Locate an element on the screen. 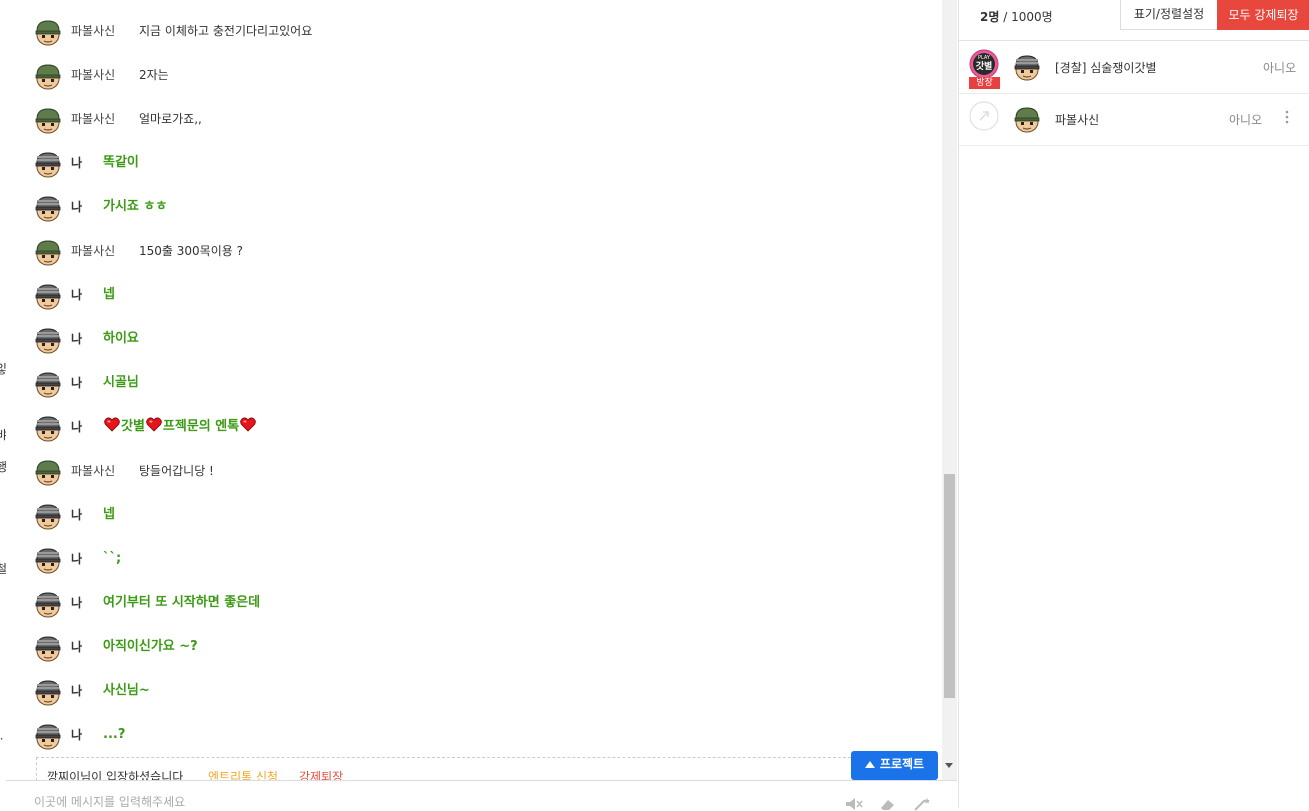 Image resolution: width=1309 pixels, height=811 pixels. badge-top-text: PLAY is located at coordinates (984, 58).